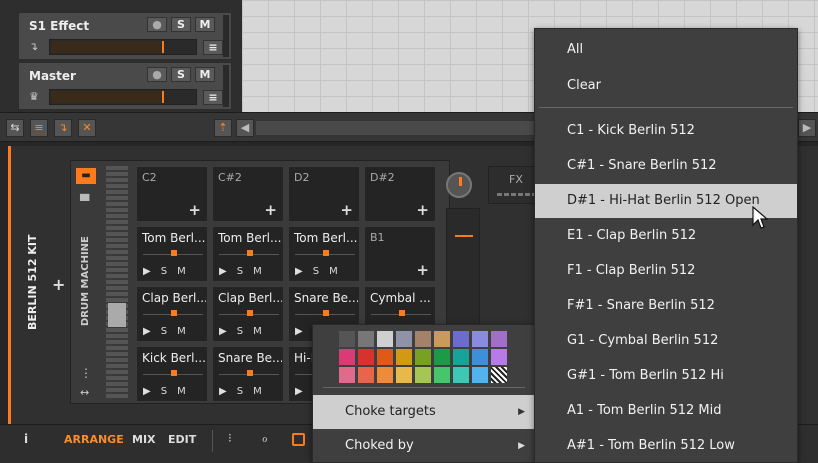 The width and height of the screenshot is (818, 463). Describe the element at coordinates (298, 439) in the screenshot. I see `device-view-icon` at that location.